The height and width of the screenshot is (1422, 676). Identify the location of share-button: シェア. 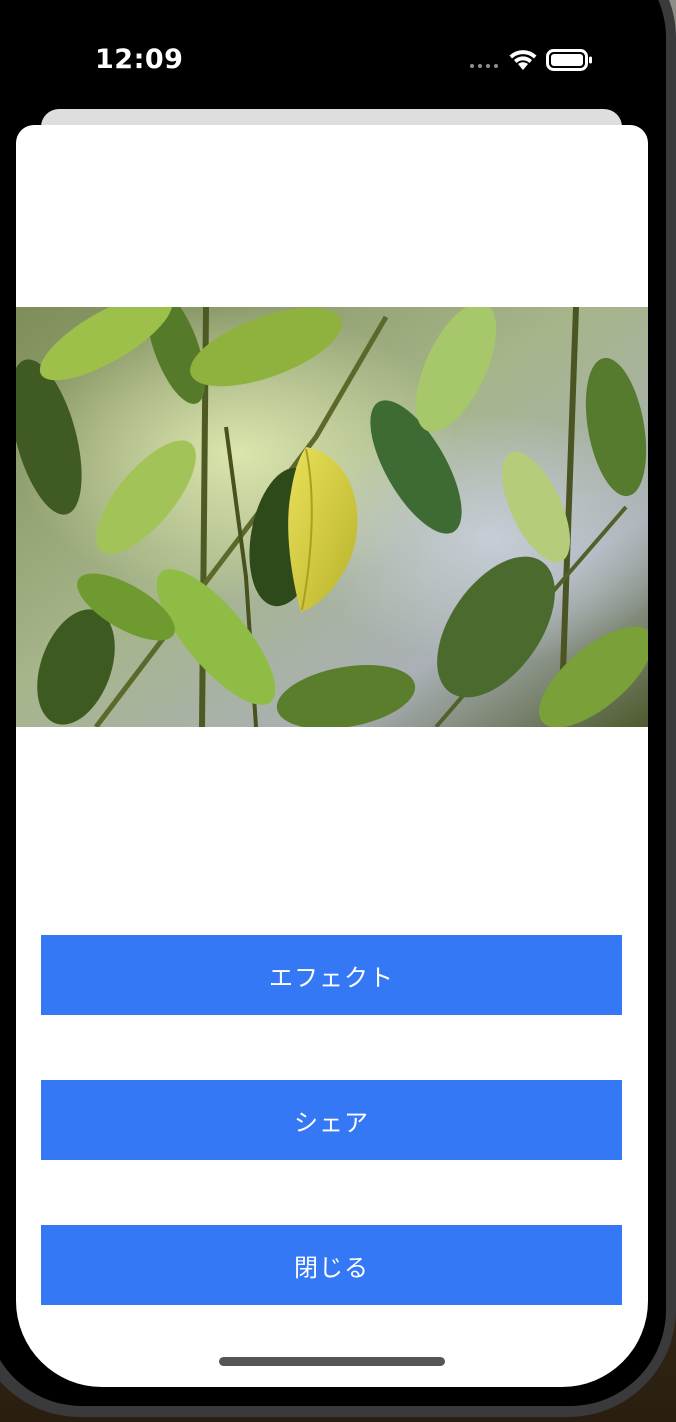
(331, 1120).